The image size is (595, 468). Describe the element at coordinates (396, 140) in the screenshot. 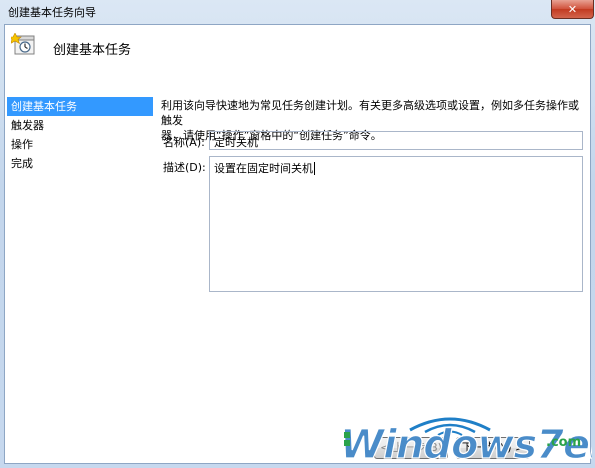

I see `name-input: 定时关机` at that location.